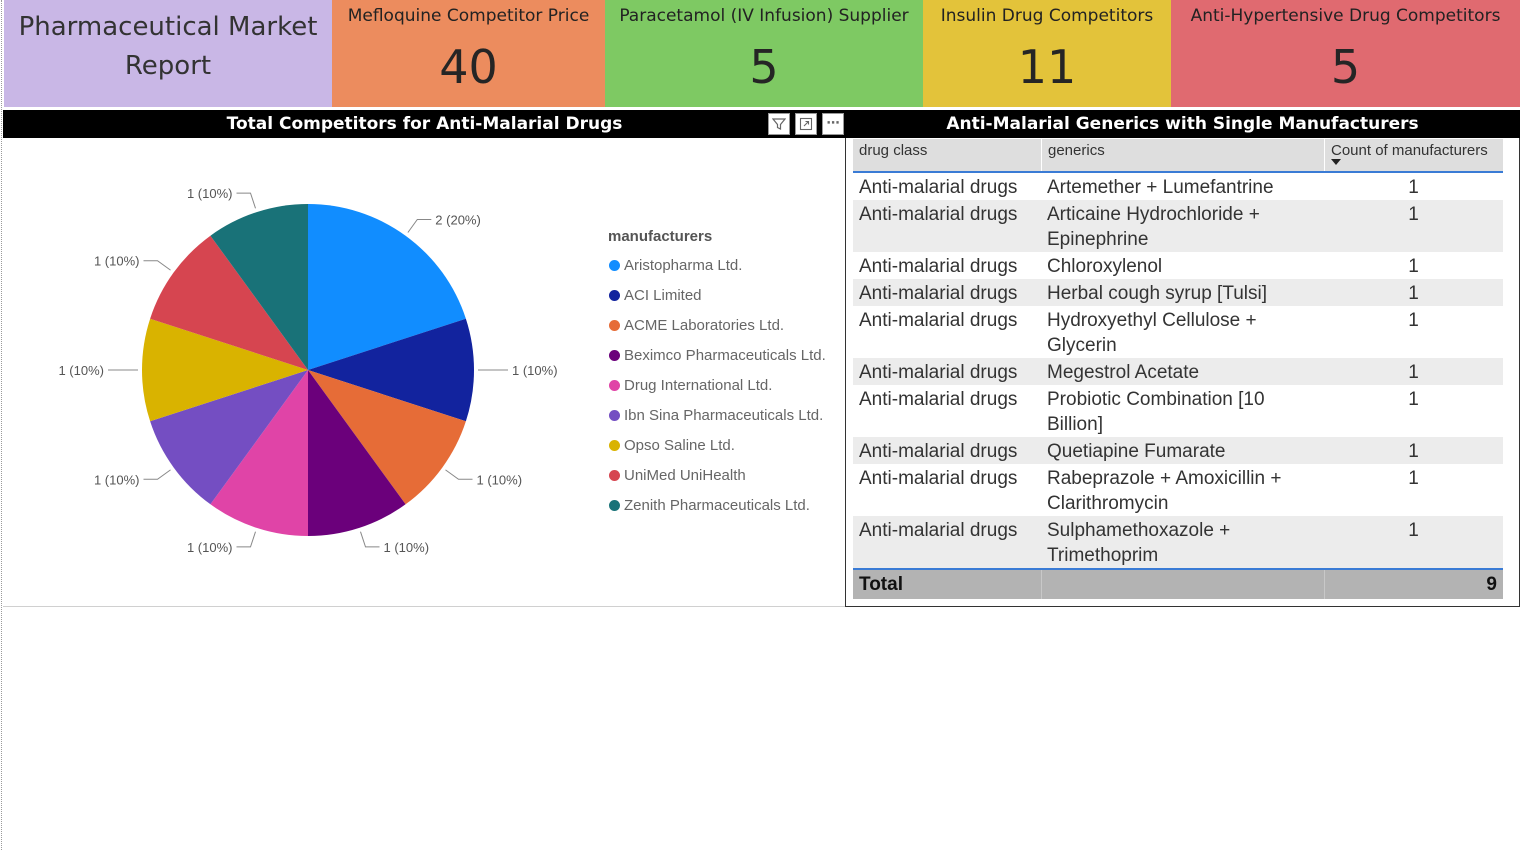  Describe the element at coordinates (1336, 162) in the screenshot. I see `sort-descending-icon` at that location.